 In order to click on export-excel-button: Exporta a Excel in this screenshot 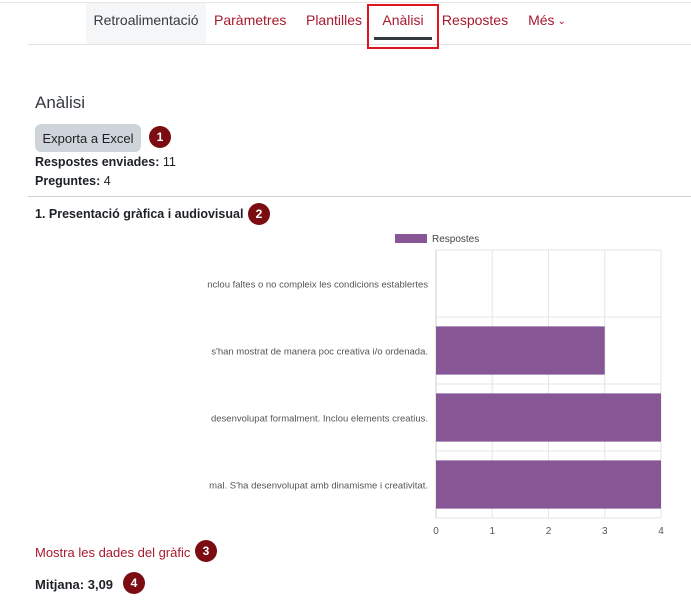, I will do `click(88, 138)`.